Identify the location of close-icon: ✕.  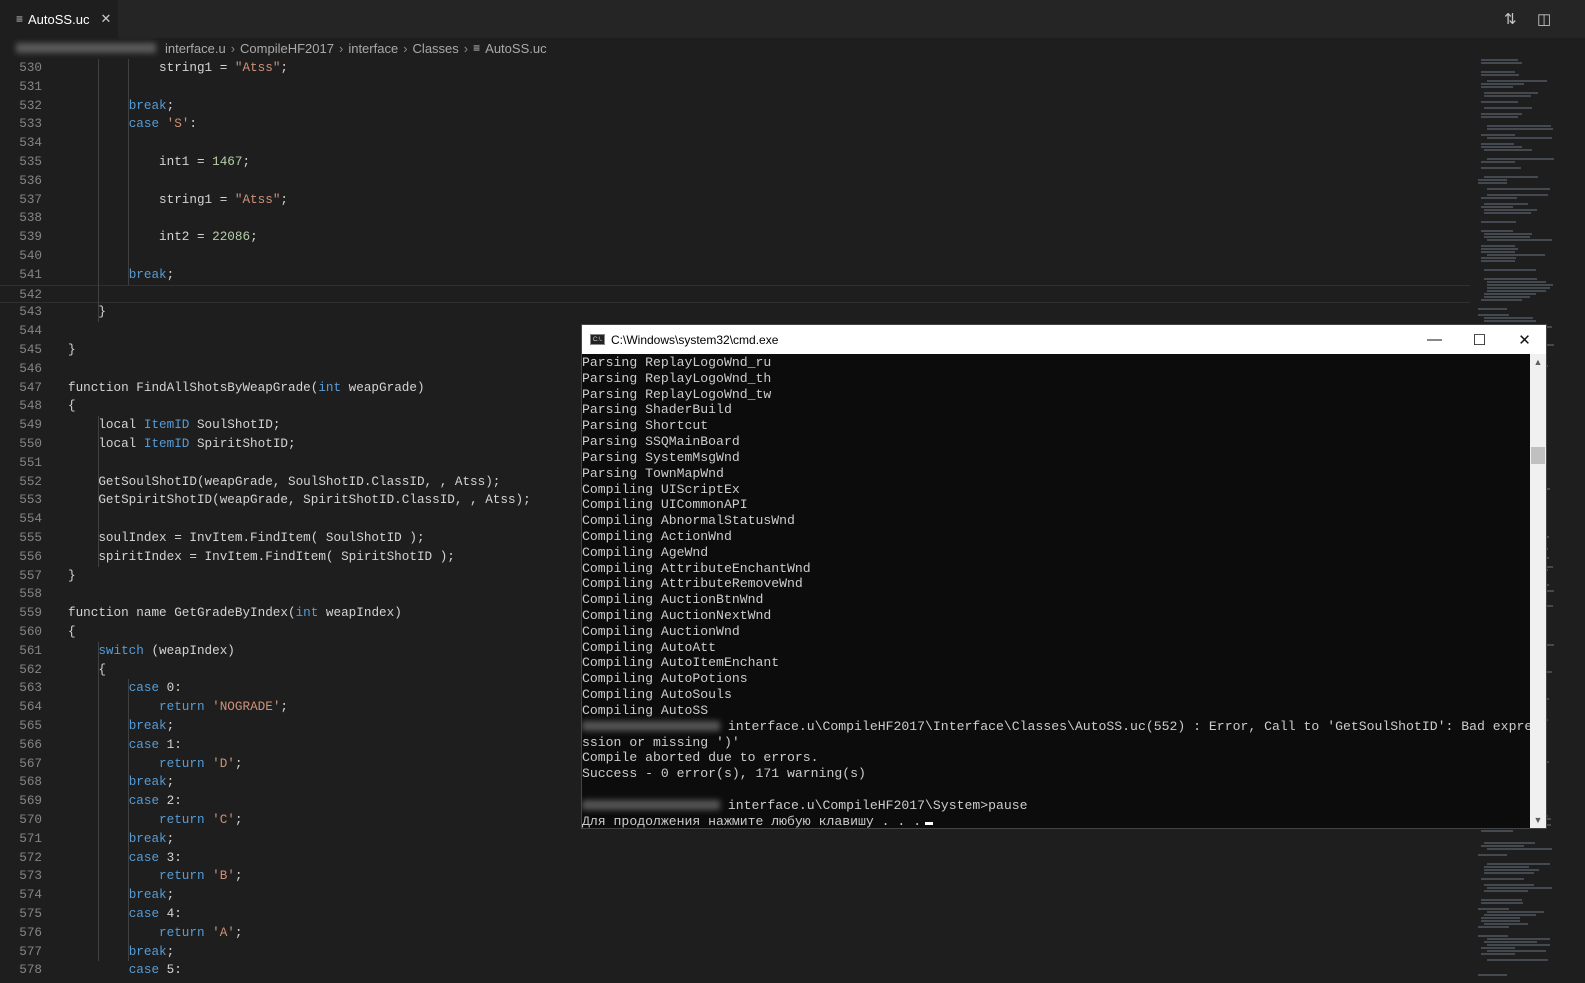
(105, 19).